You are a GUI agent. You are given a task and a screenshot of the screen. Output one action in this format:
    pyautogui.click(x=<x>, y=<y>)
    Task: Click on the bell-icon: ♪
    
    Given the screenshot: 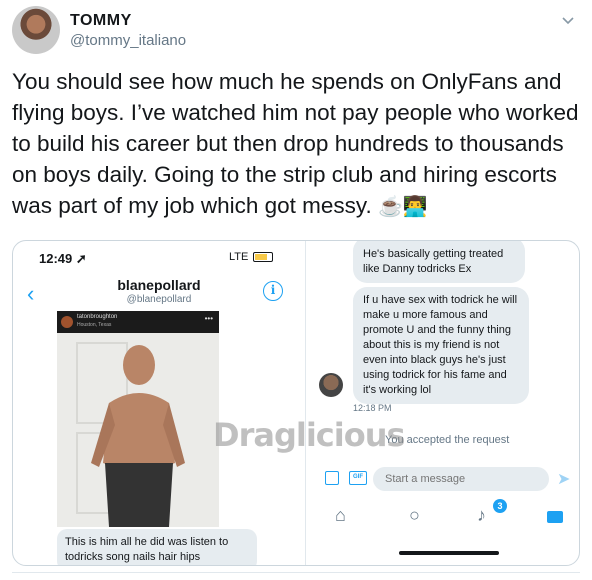 What is the action you would take?
    pyautogui.click(x=481, y=515)
    